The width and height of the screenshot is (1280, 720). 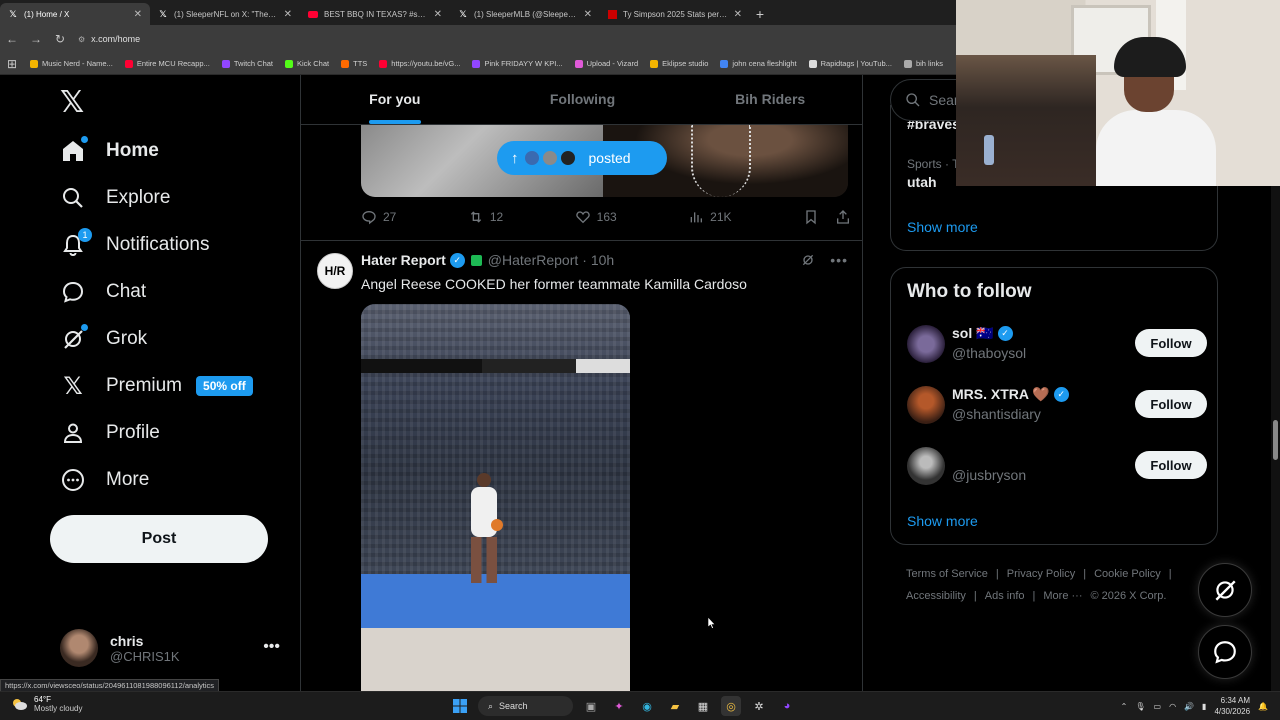 I want to click on footer-link-more: More ···, so click(x=1062, y=596).